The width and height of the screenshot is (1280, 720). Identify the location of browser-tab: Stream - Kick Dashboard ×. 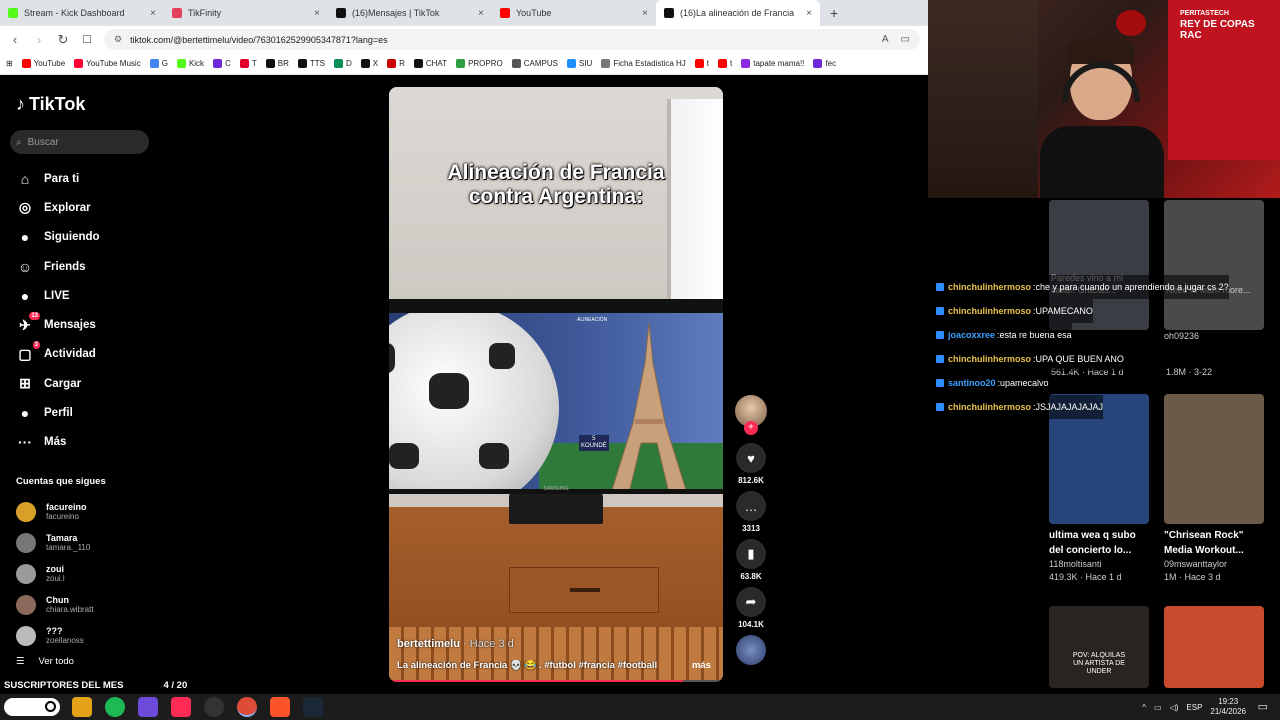
(82, 13).